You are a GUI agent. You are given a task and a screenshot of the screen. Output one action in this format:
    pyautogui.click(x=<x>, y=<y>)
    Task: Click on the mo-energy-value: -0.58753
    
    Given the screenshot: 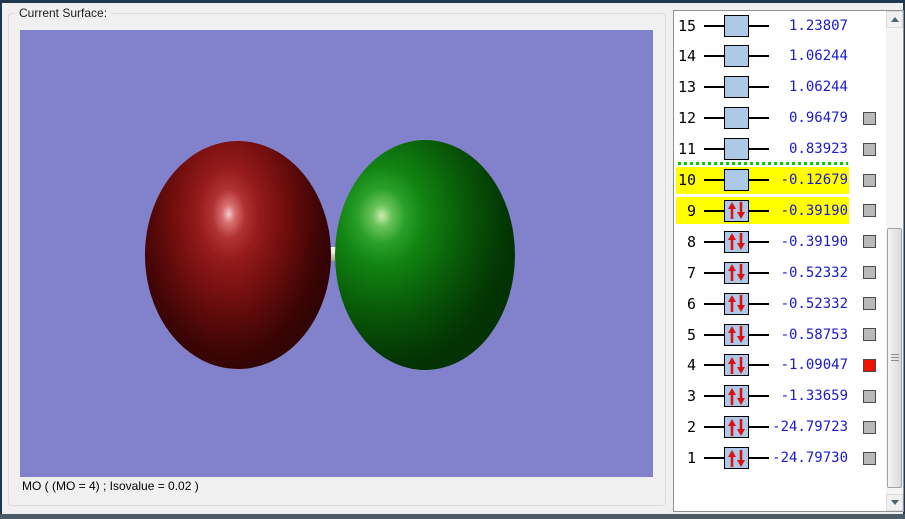 What is the action you would take?
    pyautogui.click(x=814, y=334)
    